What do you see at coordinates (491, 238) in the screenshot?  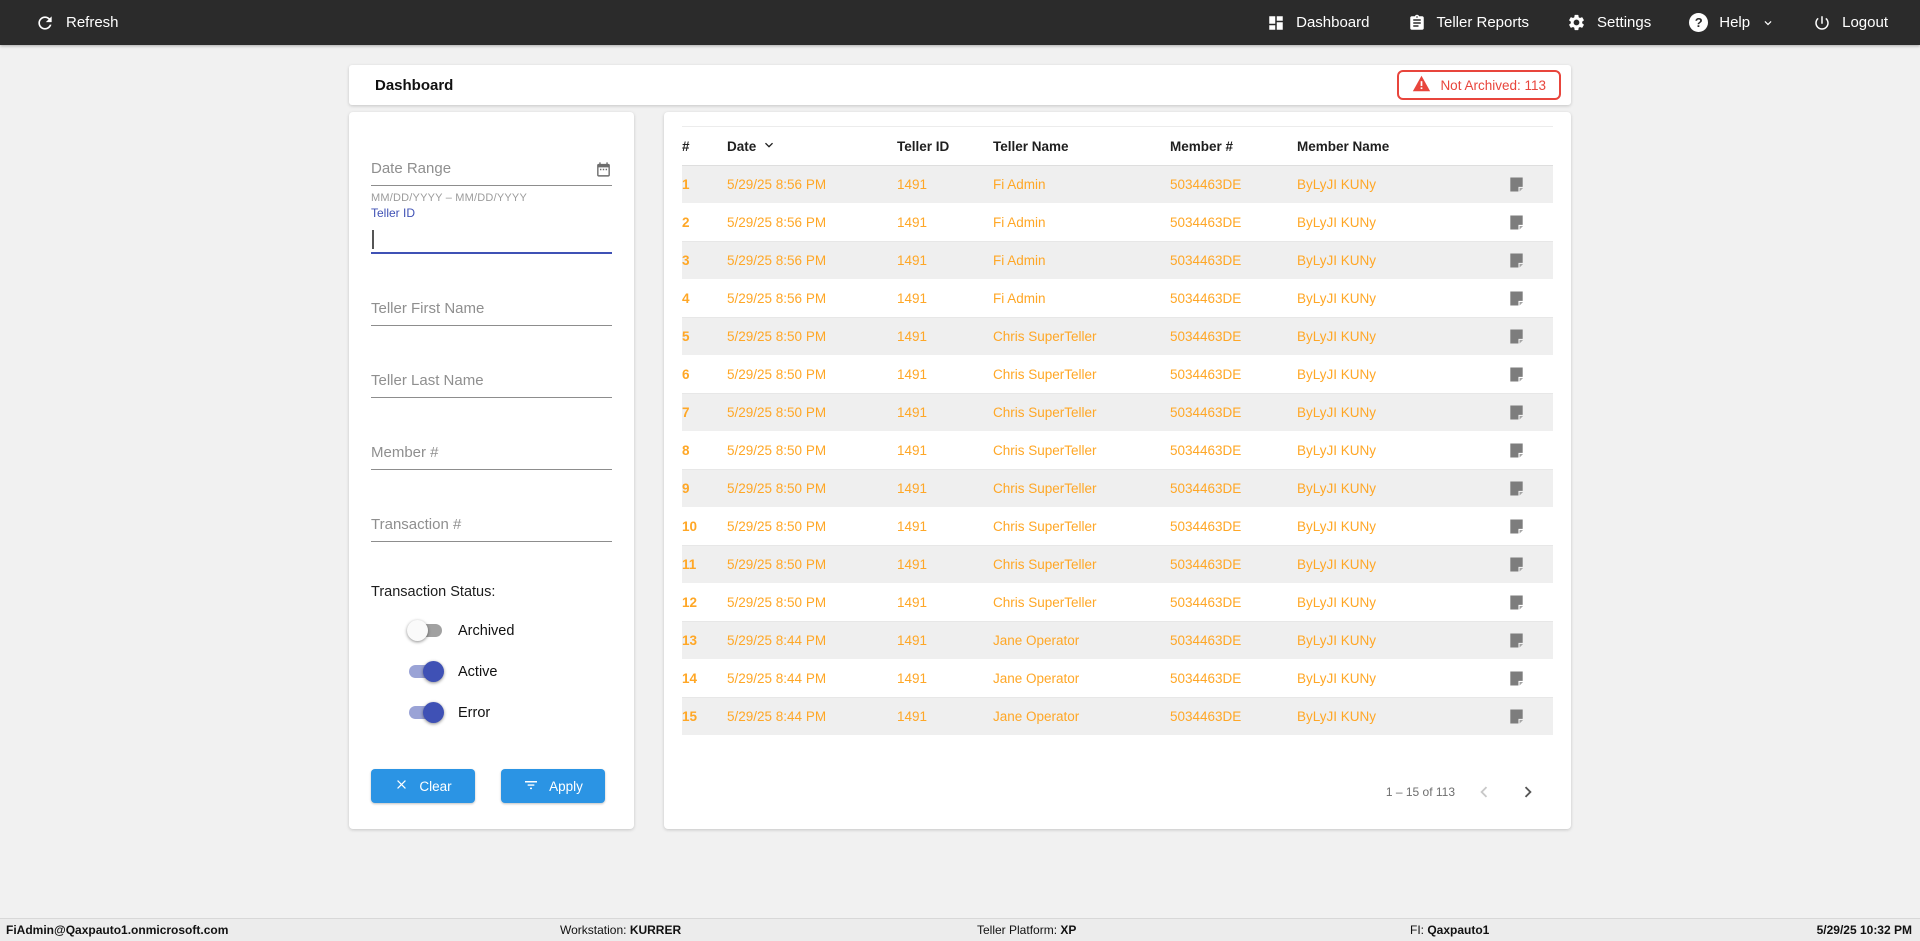 I see `teller-id-field` at bounding box center [491, 238].